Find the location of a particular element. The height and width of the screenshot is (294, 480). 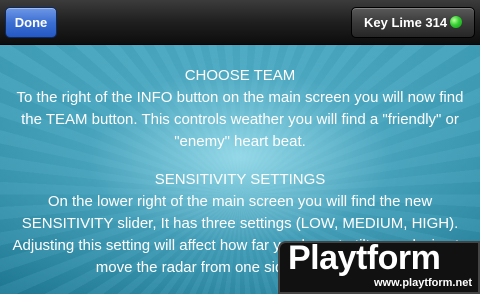

playtform-watermark: Playtform www.playtform.net is located at coordinates (379, 267).